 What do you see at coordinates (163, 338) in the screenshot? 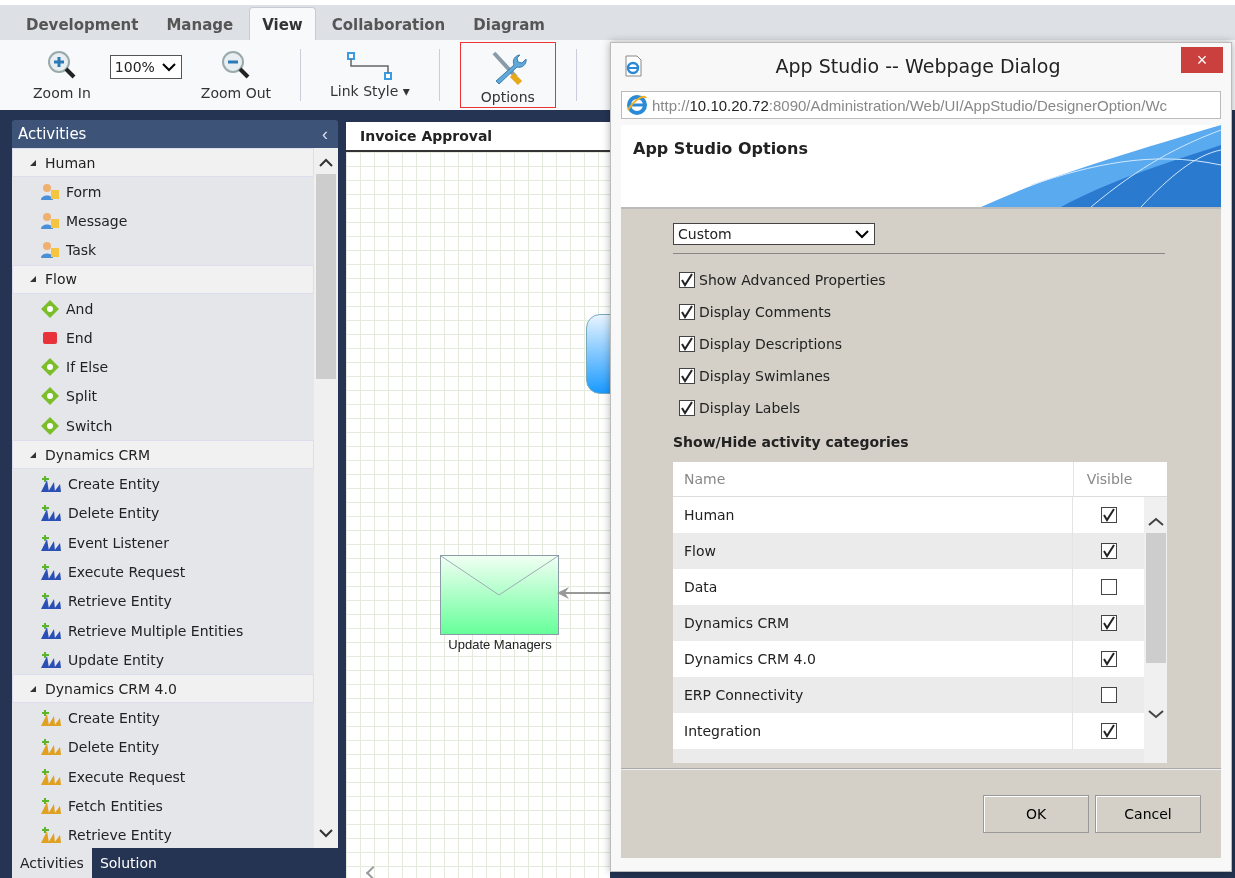
I see `activity-item: End` at bounding box center [163, 338].